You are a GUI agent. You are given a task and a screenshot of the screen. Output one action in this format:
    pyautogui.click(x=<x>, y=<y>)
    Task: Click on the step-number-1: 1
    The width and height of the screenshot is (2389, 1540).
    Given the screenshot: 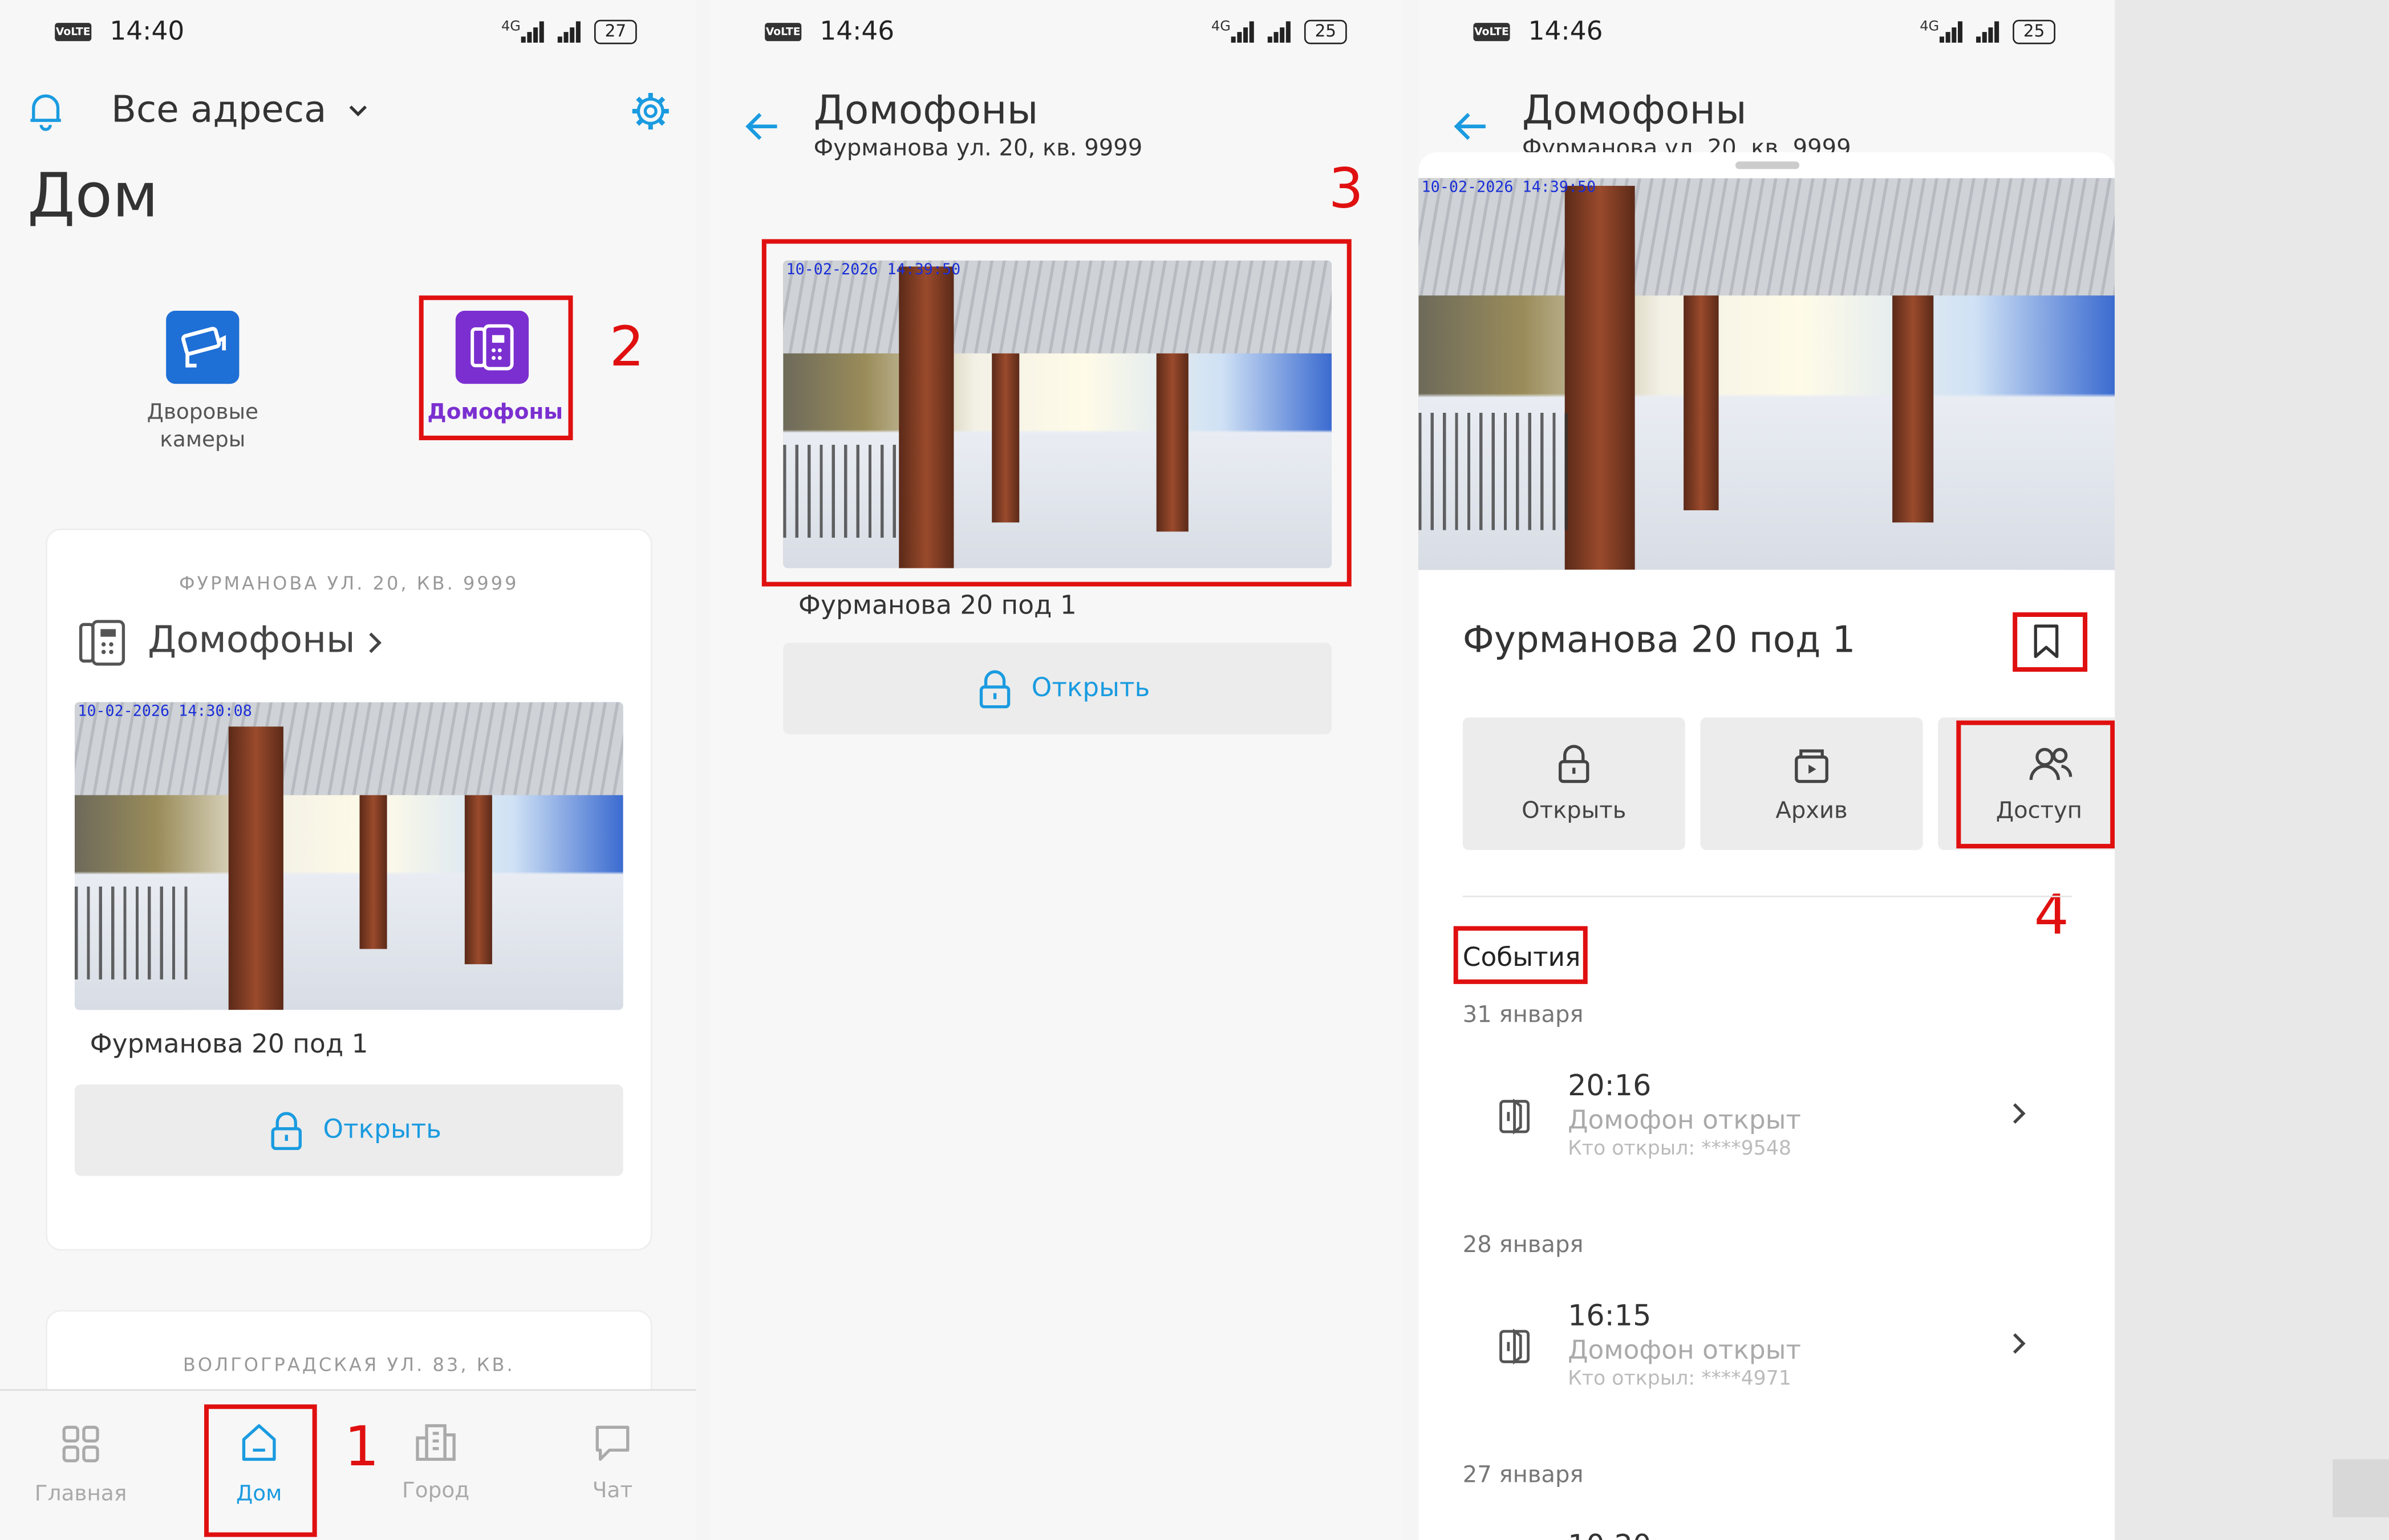 What is the action you would take?
    pyautogui.click(x=361, y=1448)
    